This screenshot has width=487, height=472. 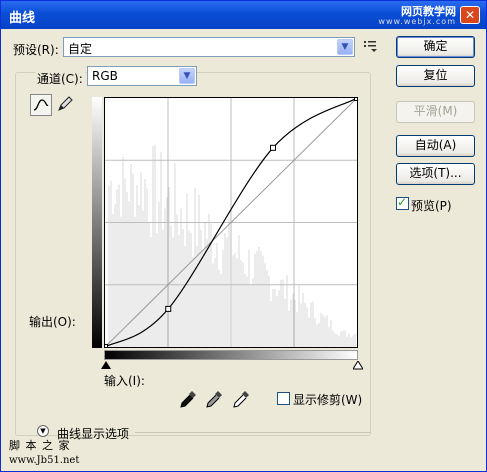 What do you see at coordinates (435, 112) in the screenshot?
I see `smooth-button: 平滑(M)` at bounding box center [435, 112].